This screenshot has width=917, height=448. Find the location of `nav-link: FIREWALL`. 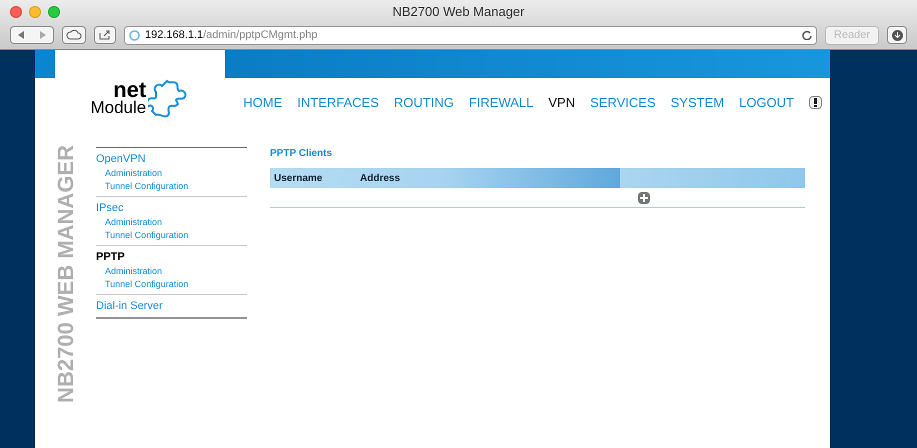

nav-link: FIREWALL is located at coordinates (501, 102).